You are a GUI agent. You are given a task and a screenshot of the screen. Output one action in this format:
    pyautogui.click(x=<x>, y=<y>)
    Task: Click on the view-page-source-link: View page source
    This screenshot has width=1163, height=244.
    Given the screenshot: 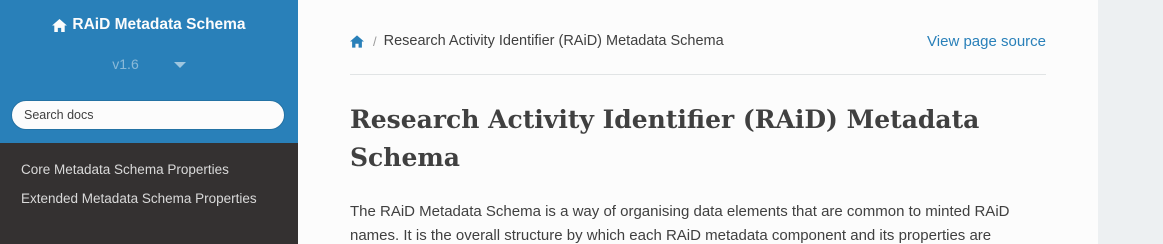 What is the action you would take?
    pyautogui.click(x=986, y=41)
    